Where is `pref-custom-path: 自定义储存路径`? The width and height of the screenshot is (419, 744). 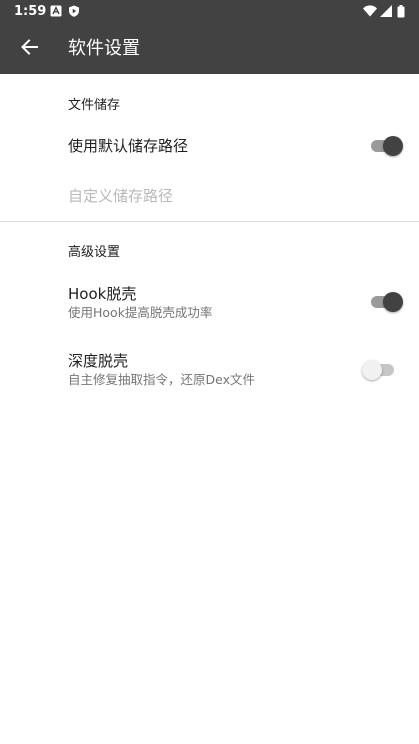 pref-custom-path: 自定义储存路径 is located at coordinates (209, 197).